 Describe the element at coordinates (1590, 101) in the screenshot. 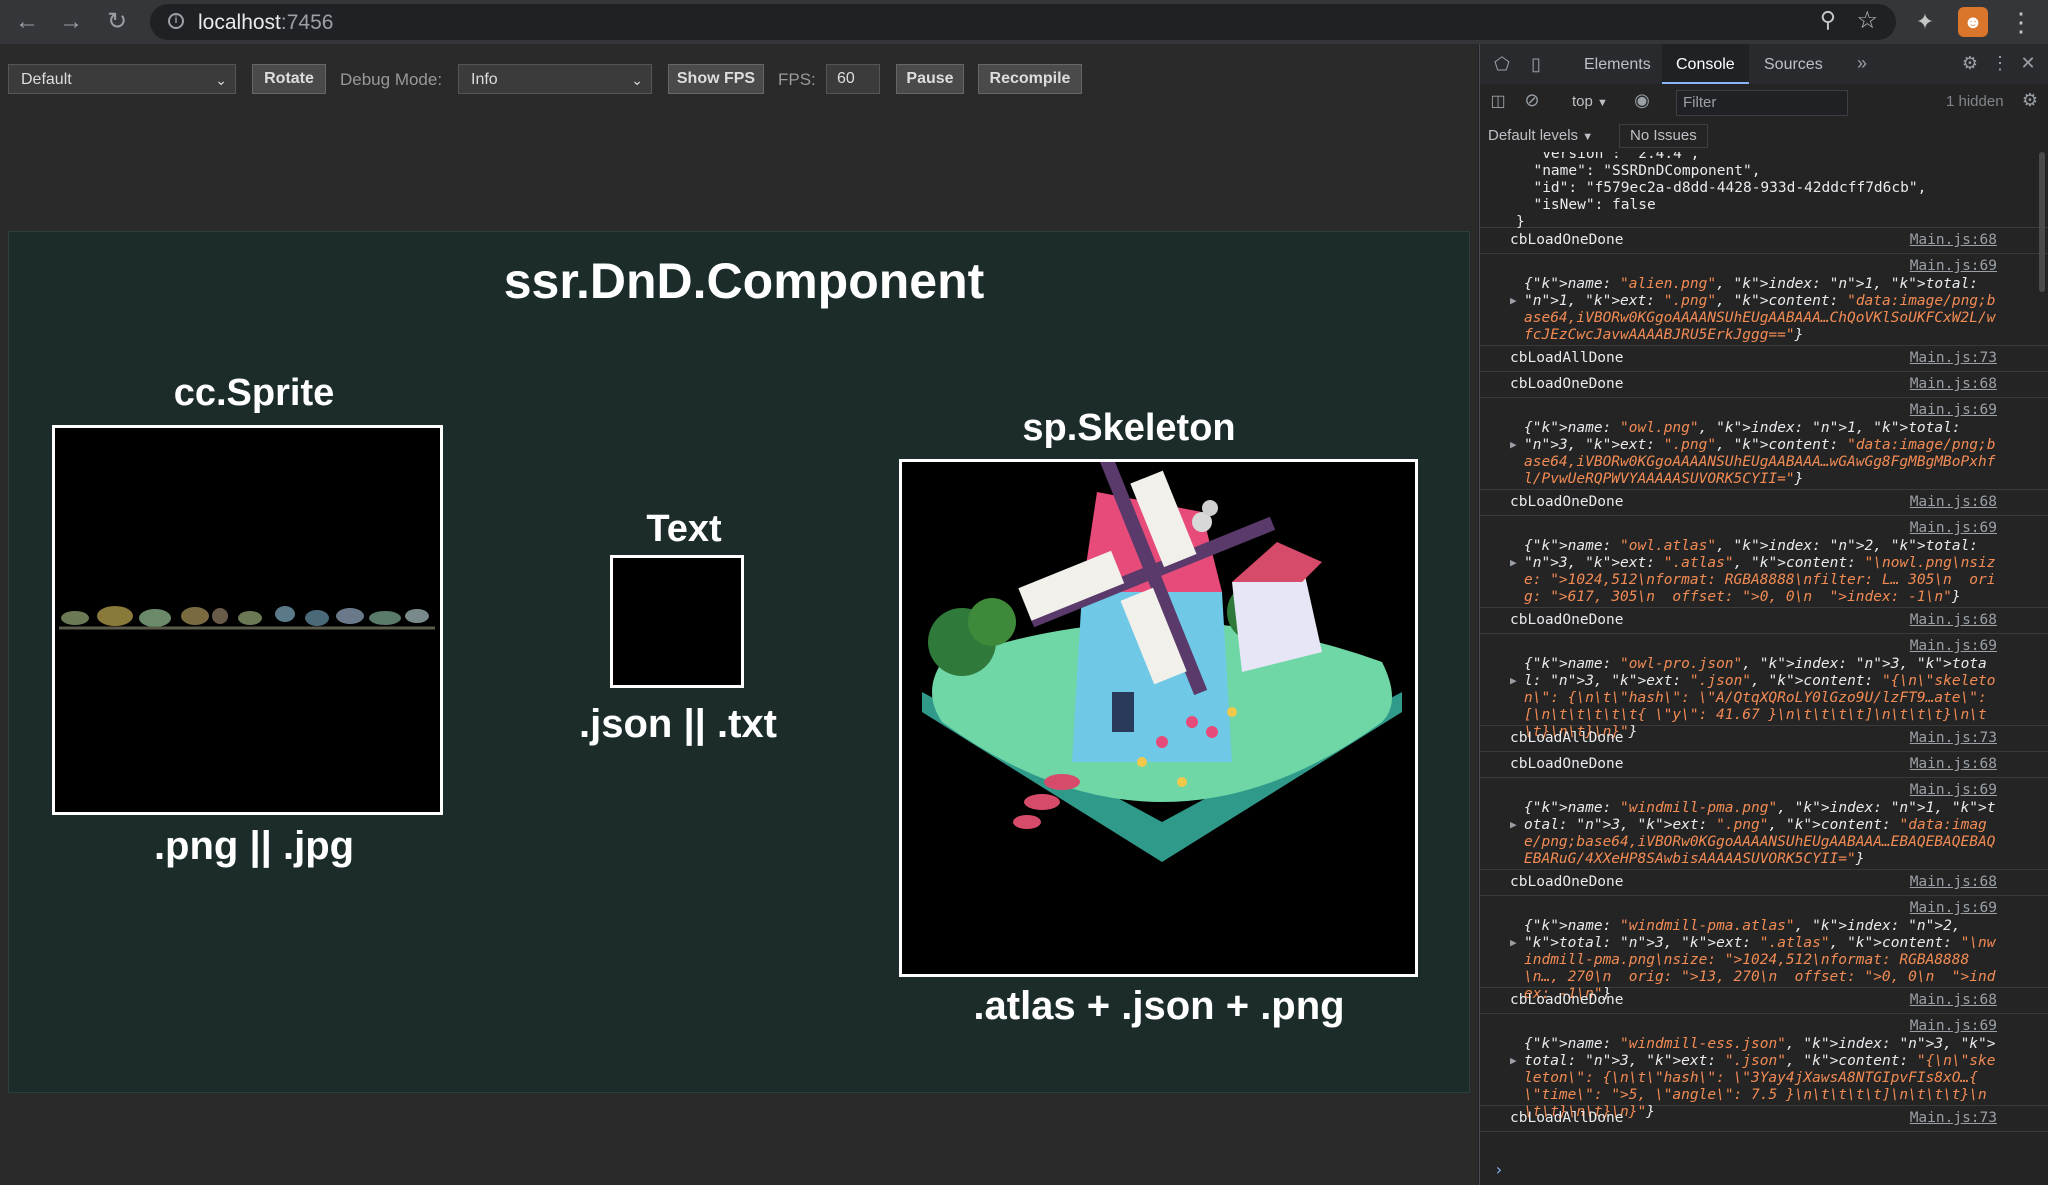

I see `context-select: top ▼` at that location.